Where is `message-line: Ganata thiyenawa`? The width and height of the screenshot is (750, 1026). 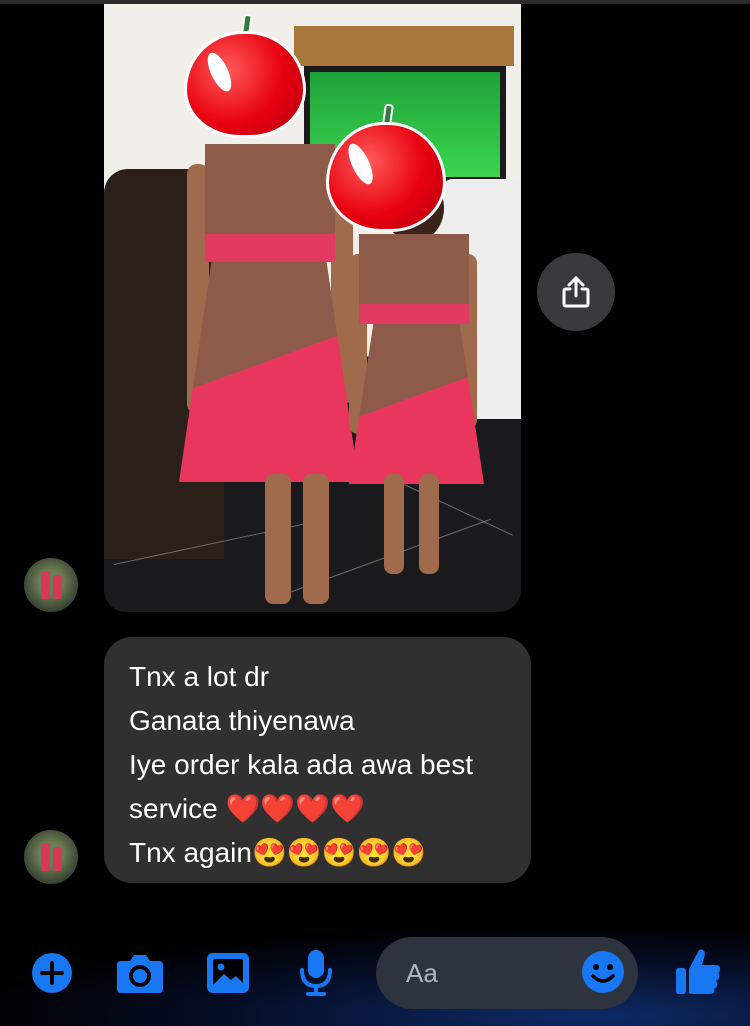
message-line: Ganata thiyenawa is located at coordinates (242, 720).